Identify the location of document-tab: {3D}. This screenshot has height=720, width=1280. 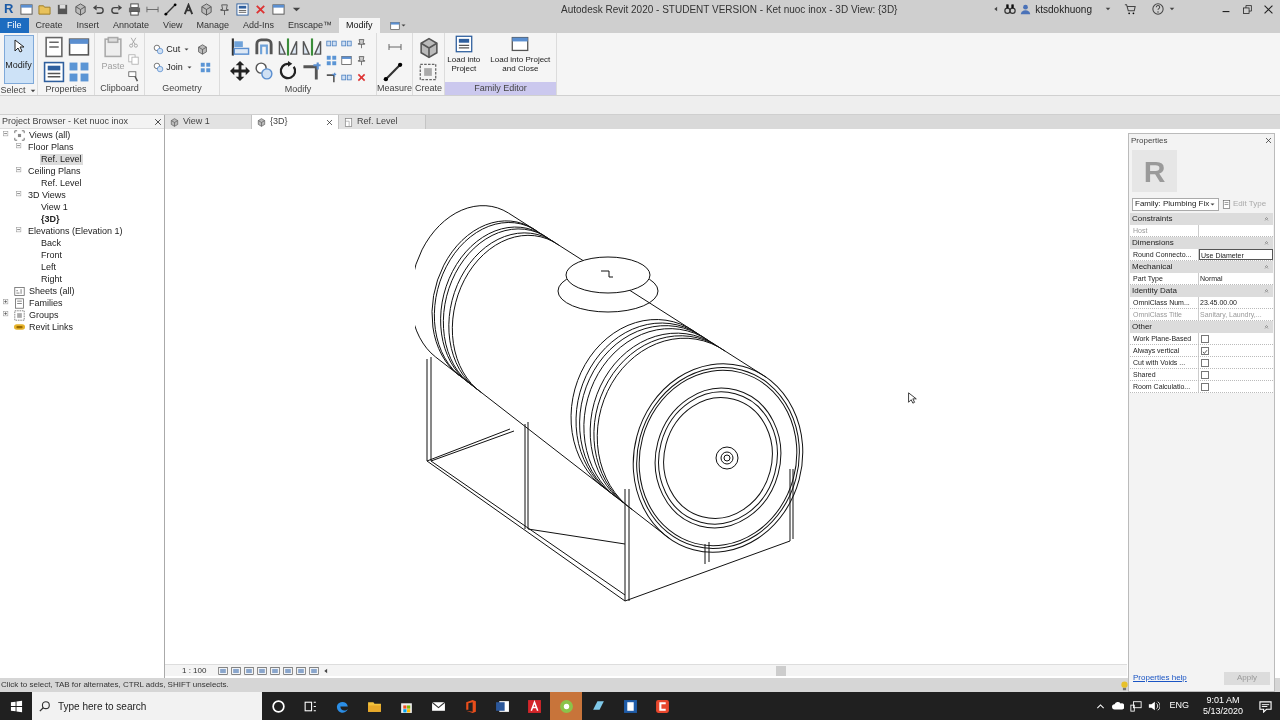
(295, 122).